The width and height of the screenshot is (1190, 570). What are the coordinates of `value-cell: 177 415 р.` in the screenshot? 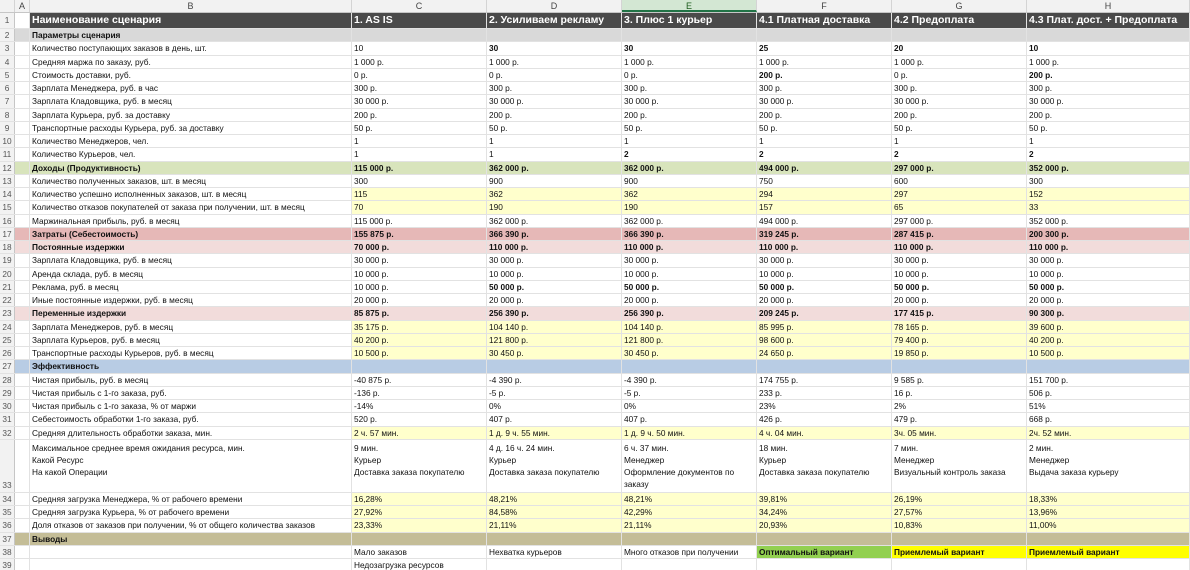 It's located at (959, 313).